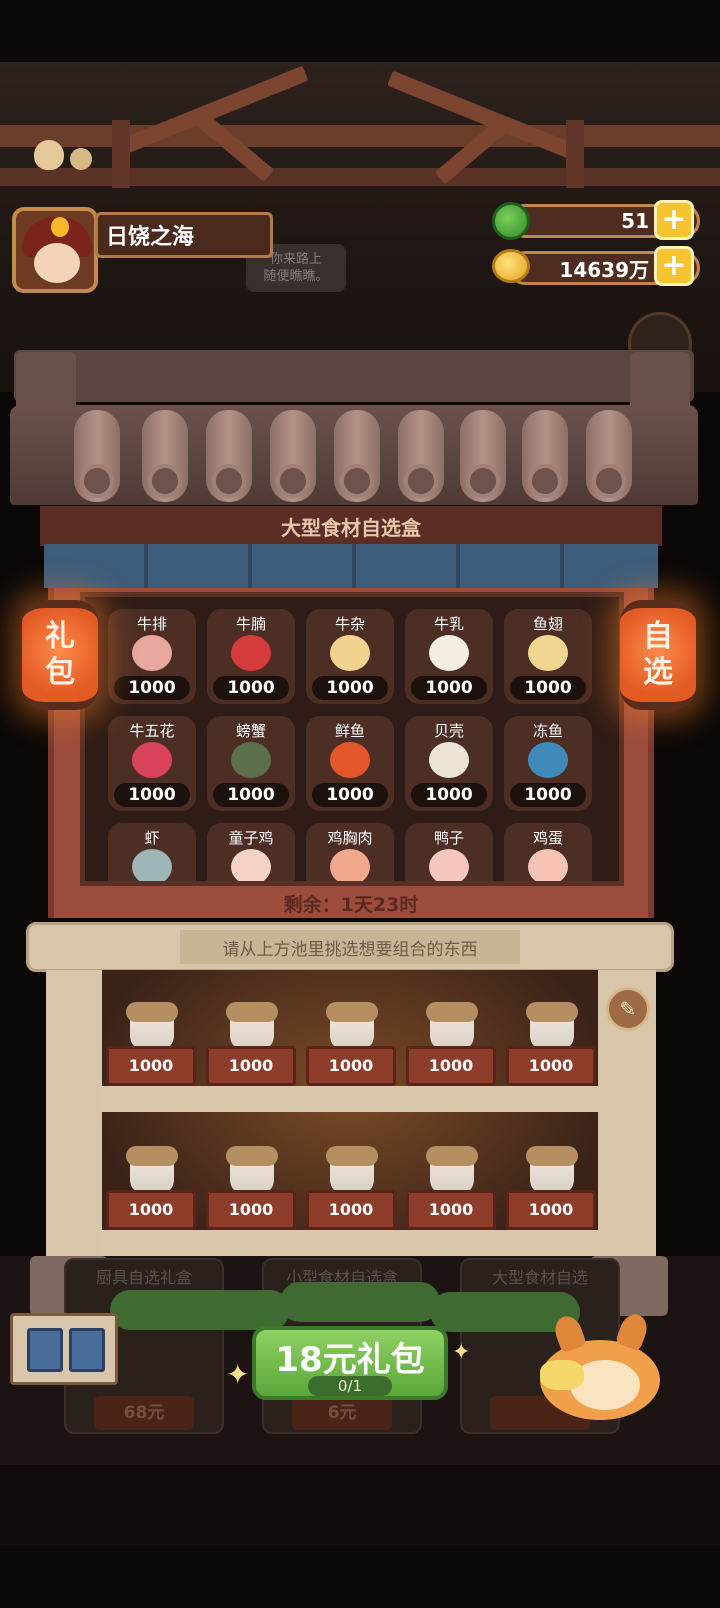 The width and height of the screenshot is (720, 1608). What do you see at coordinates (152, 865) in the screenshot?
I see `shrimp-icon` at bounding box center [152, 865].